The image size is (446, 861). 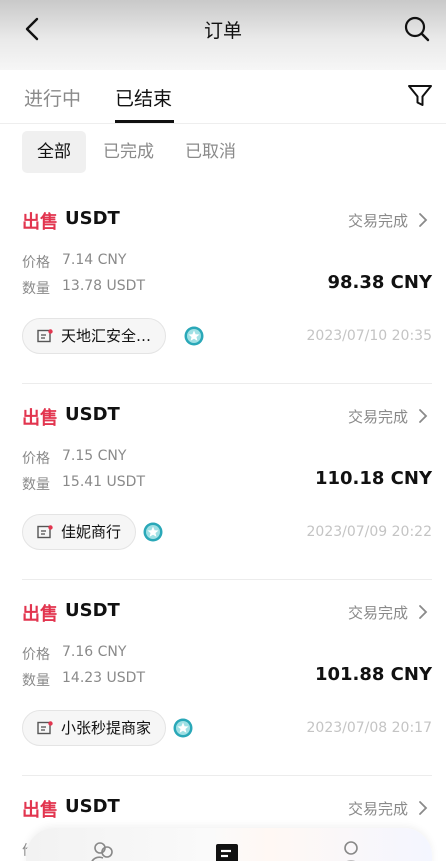 What do you see at coordinates (379, 282) in the screenshot?
I see `order-total: 98.38 CNY` at bounding box center [379, 282].